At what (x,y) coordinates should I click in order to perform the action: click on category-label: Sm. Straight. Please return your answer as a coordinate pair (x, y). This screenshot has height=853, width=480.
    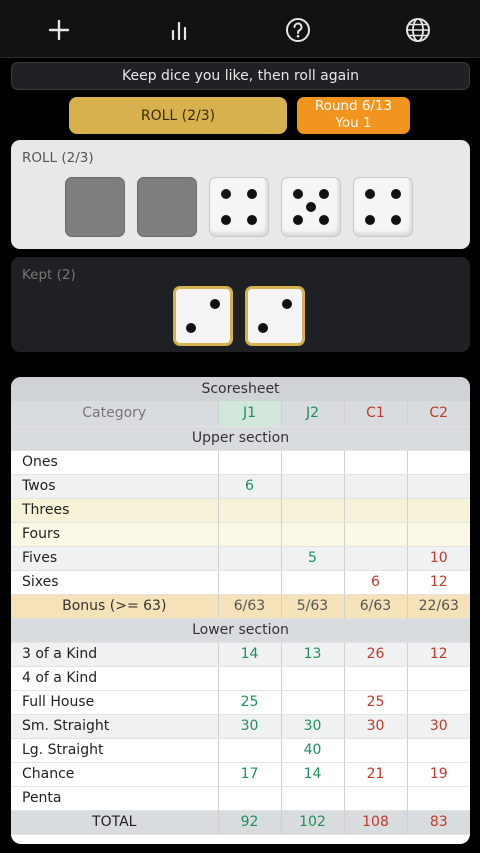
    Looking at the image, I should click on (115, 726).